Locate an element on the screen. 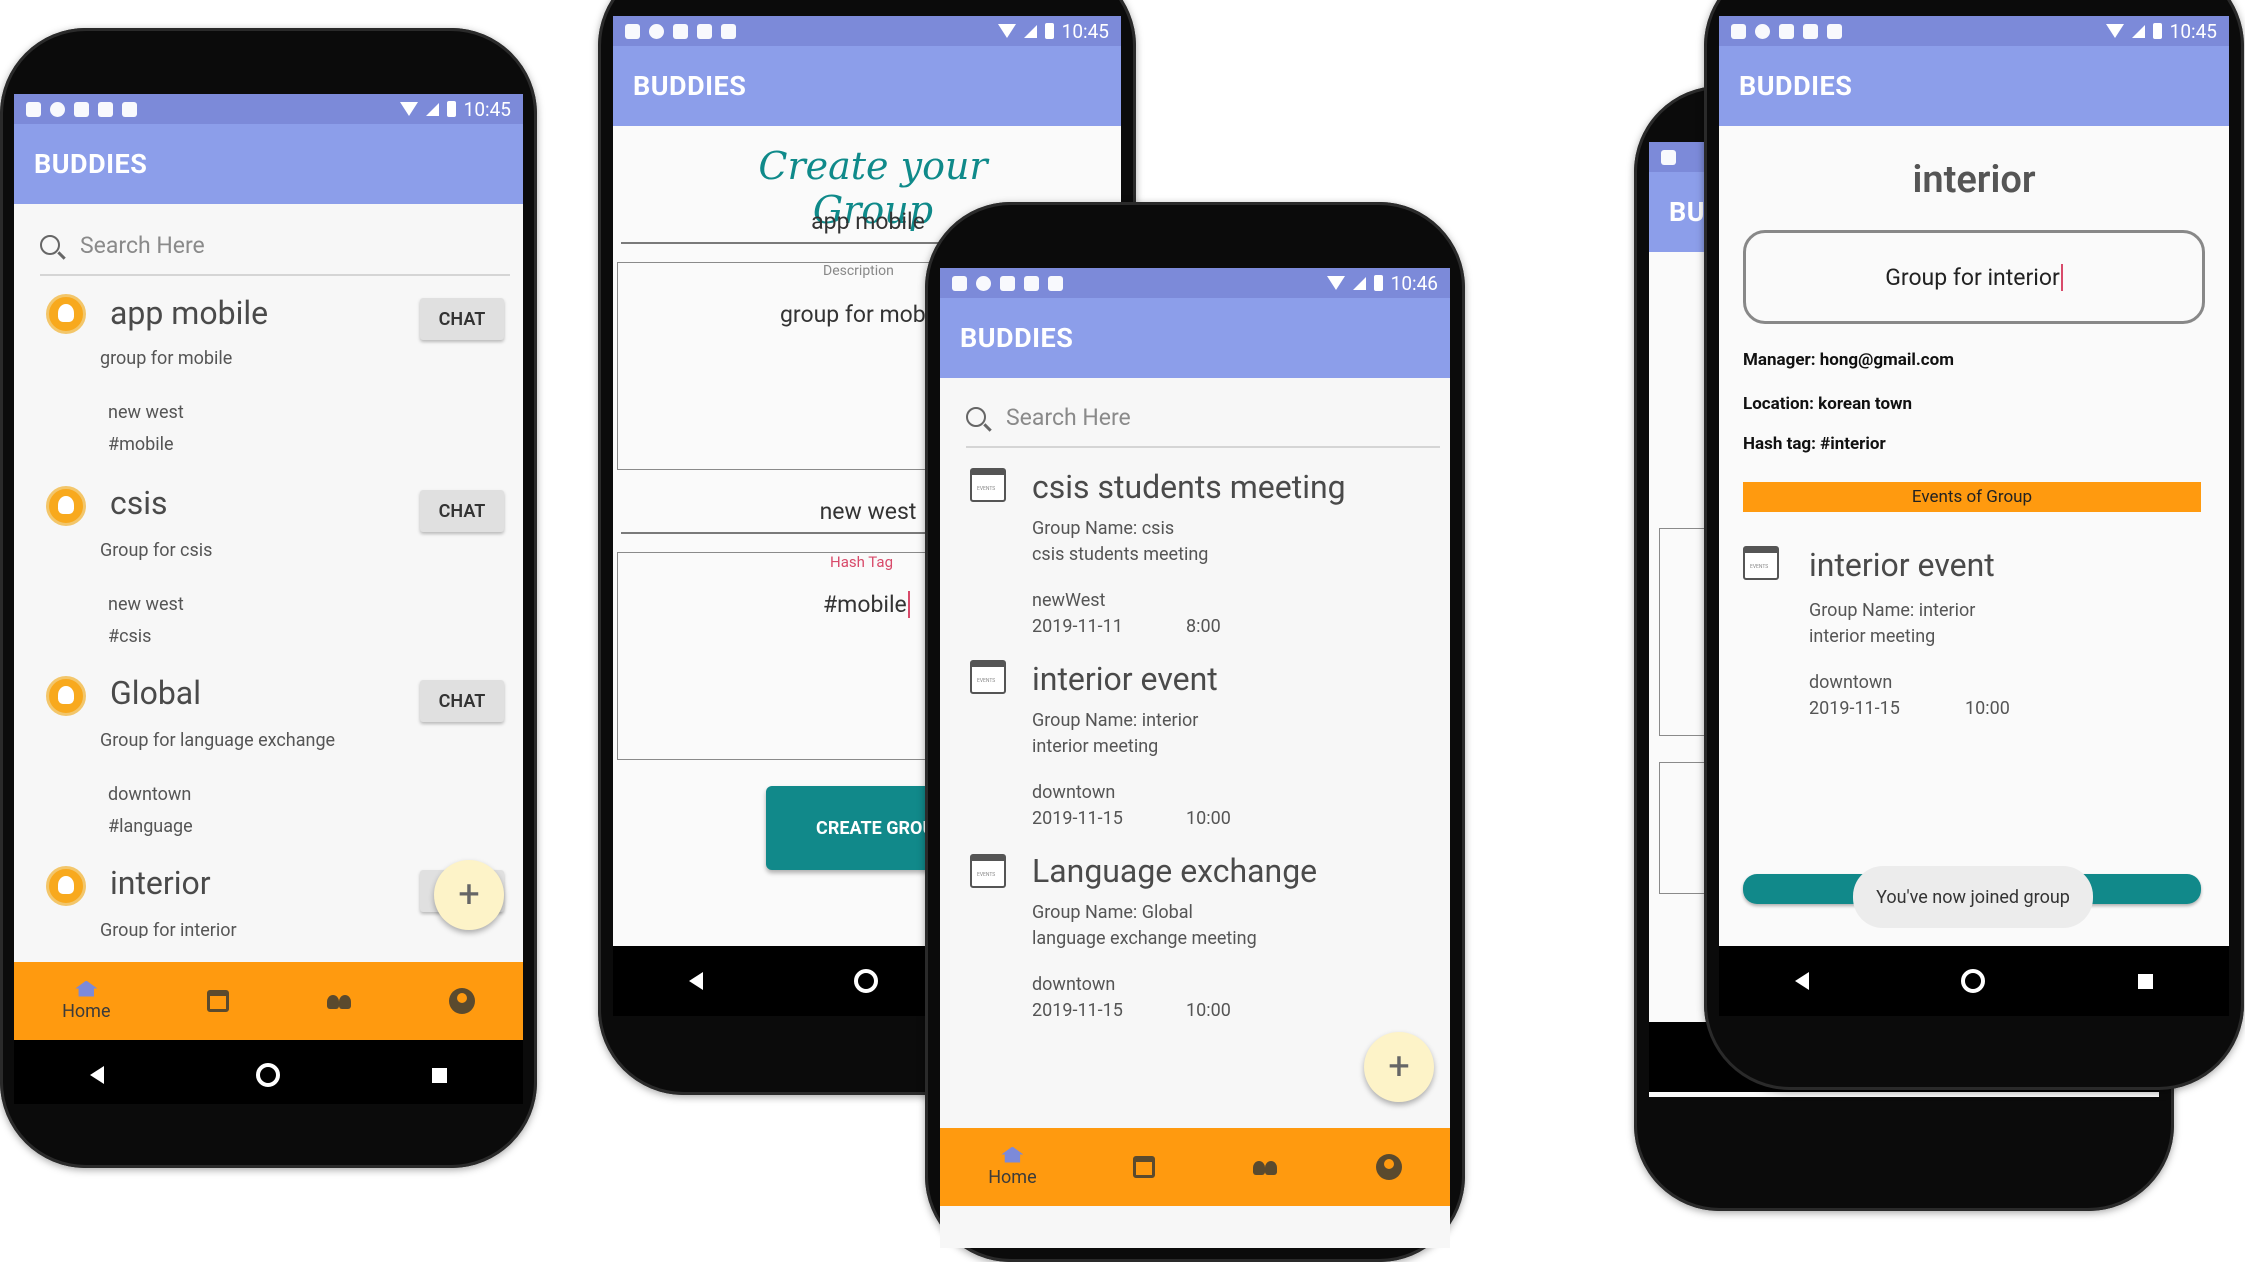  group-tag: #language is located at coordinates (150, 826).